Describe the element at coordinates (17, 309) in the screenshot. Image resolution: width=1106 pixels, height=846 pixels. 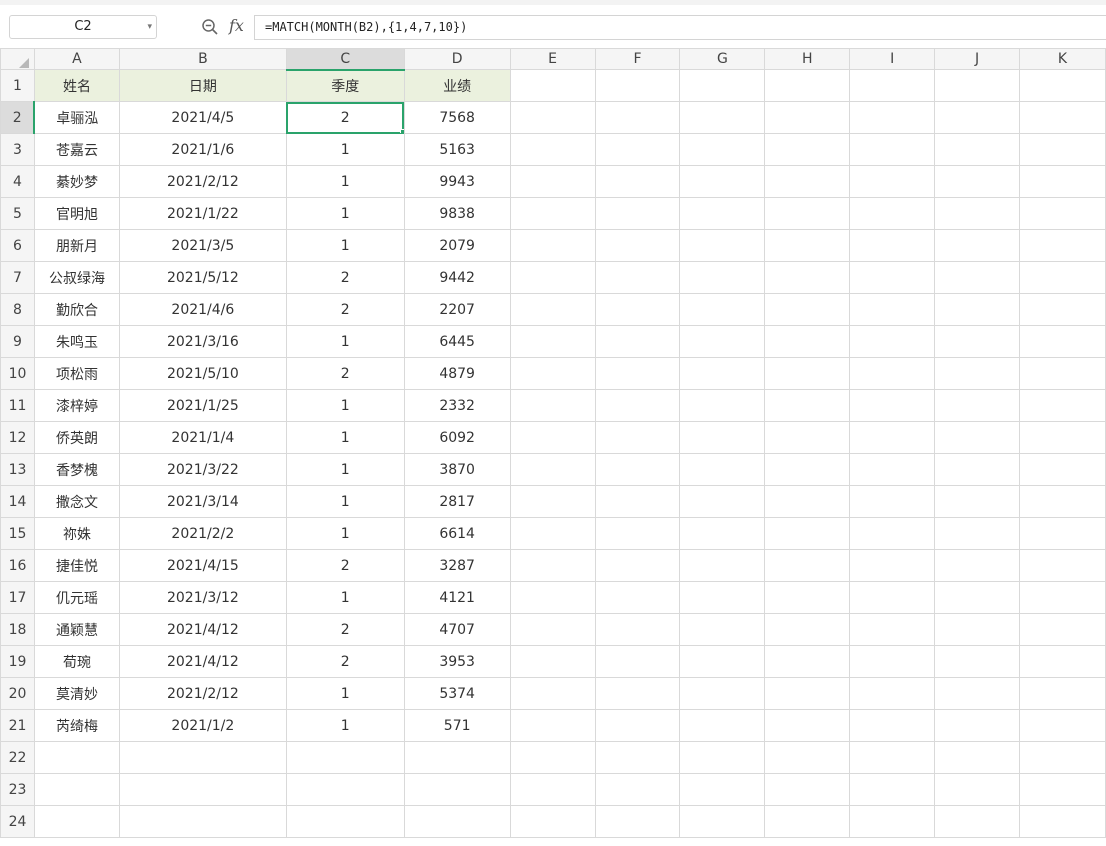
I see `row-header: 8` at that location.